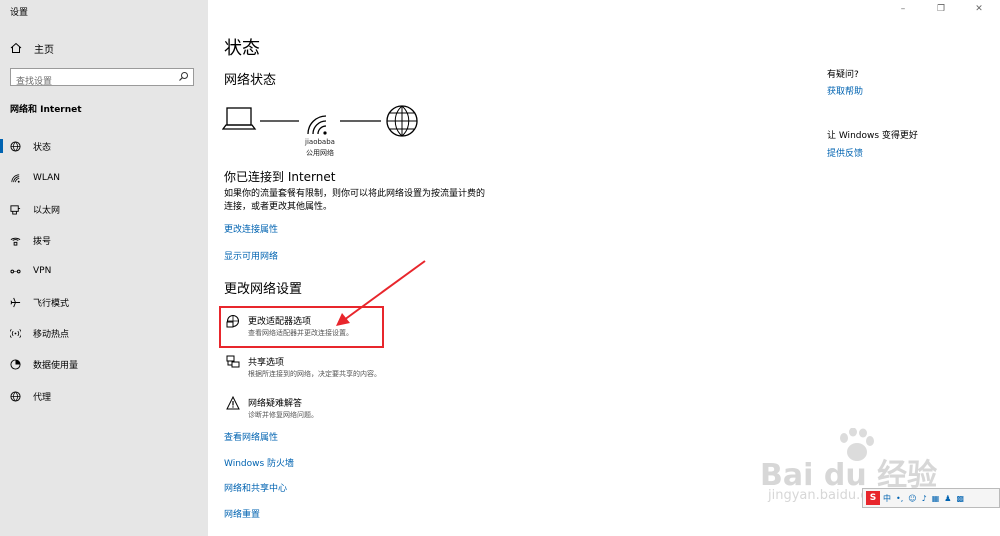 The height and width of the screenshot is (536, 1000). I want to click on connected-desc-line1: 如果你的流量套餐有限制，则你可以将此网络设置为按流量计费的, so click(355, 194).